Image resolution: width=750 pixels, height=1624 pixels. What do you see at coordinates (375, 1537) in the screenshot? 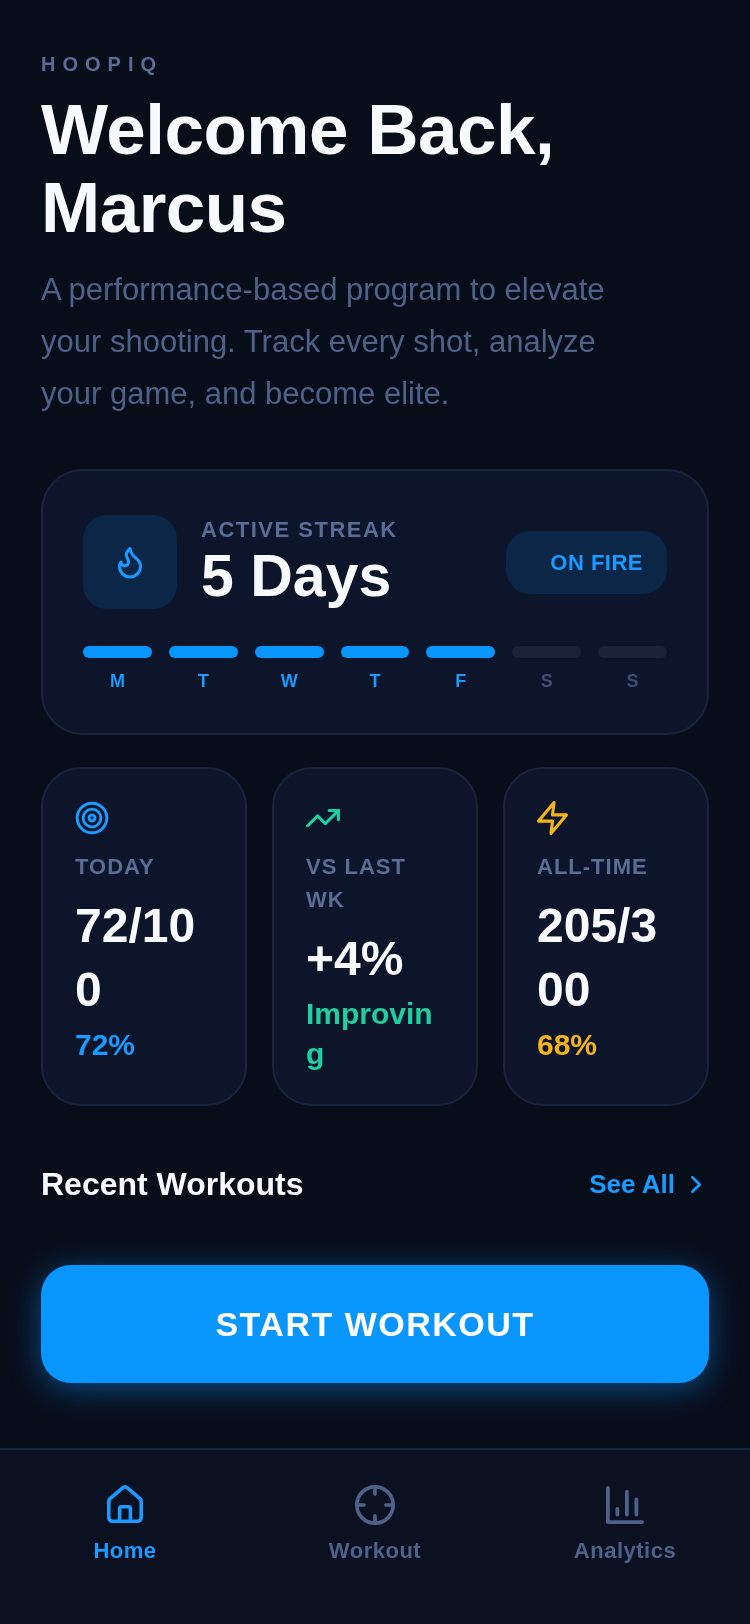
I see `nav-tab: Workout` at bounding box center [375, 1537].